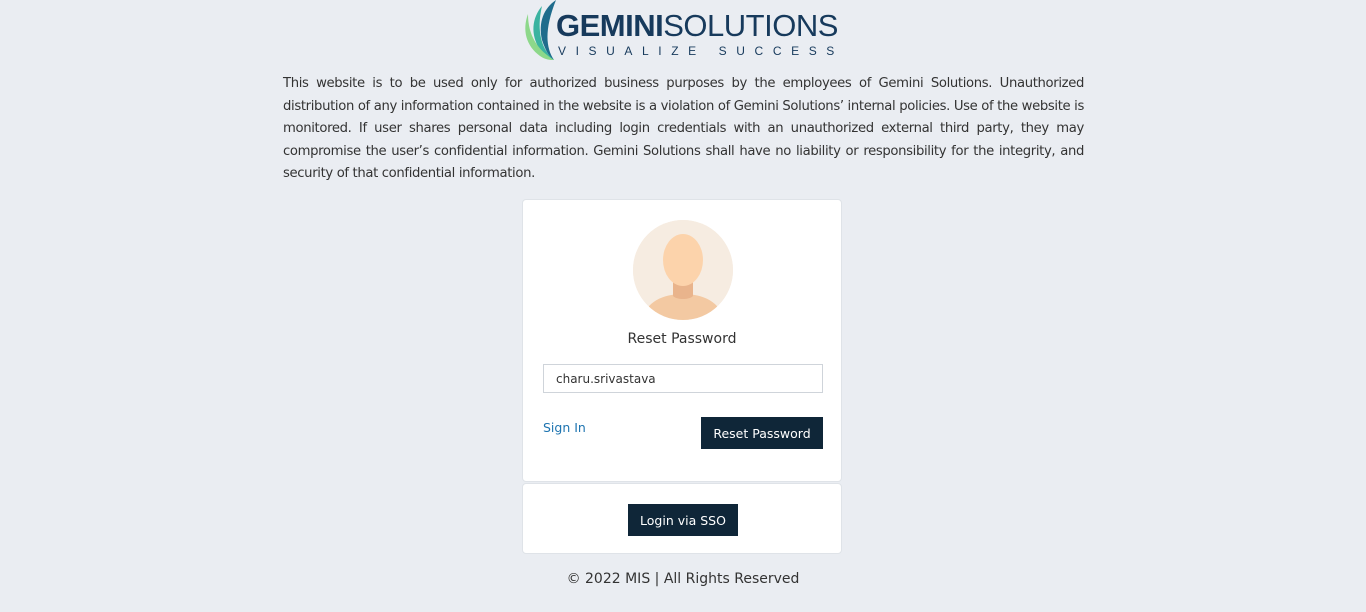  I want to click on gemini-solutions-logo: GEMINISOLUTIONS VISUALIZE SUCCESS, so click(685, 31).